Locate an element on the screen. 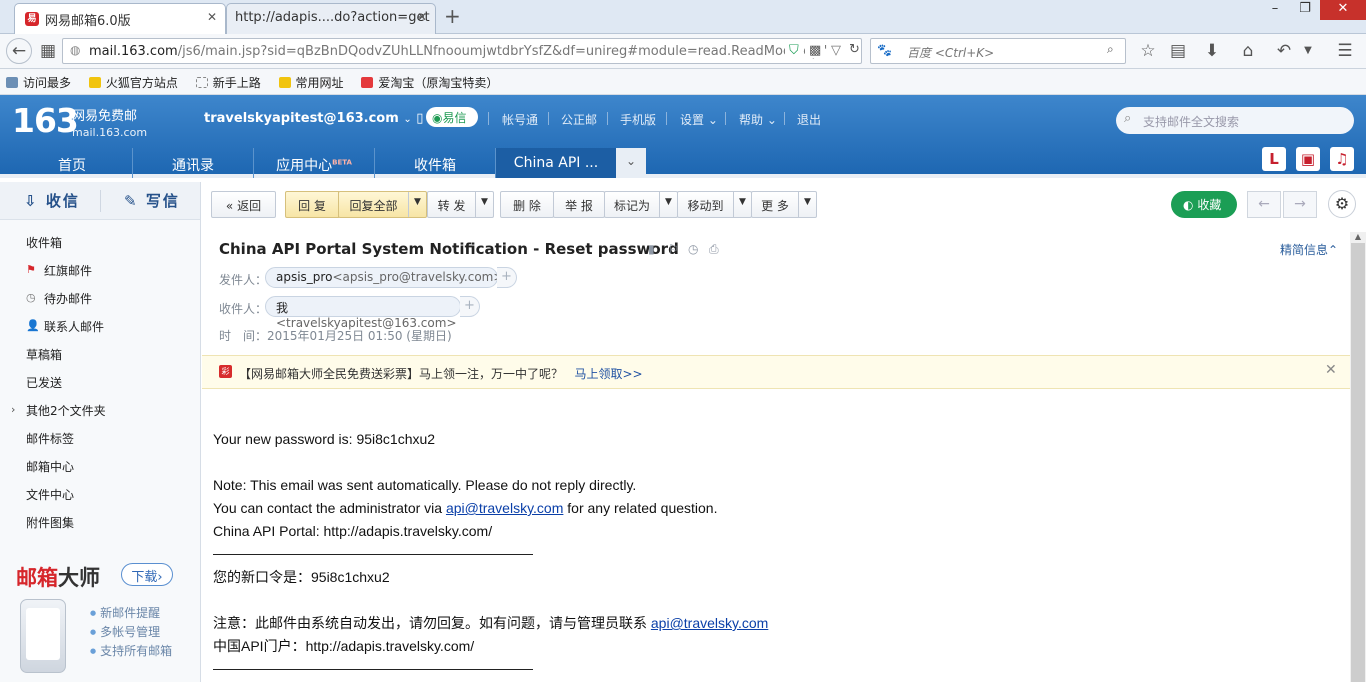  tabs-dropdown-icon: ⌄ is located at coordinates (631, 163).